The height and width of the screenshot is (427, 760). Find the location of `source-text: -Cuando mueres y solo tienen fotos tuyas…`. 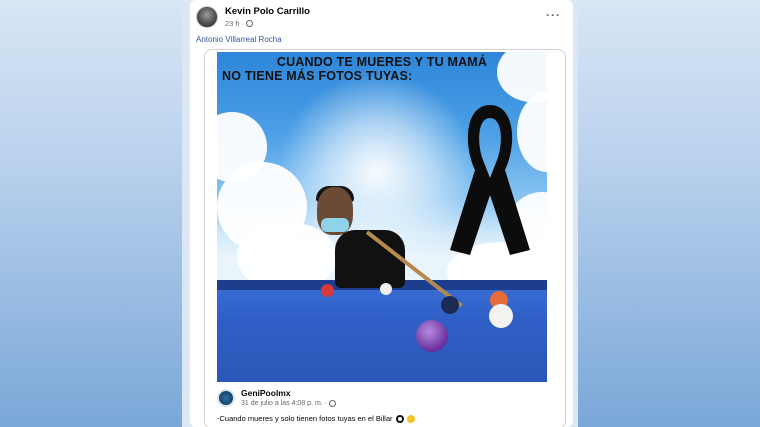

source-text: -Cuando mueres y solo tienen fotos tuyas… is located at coordinates (387, 418).